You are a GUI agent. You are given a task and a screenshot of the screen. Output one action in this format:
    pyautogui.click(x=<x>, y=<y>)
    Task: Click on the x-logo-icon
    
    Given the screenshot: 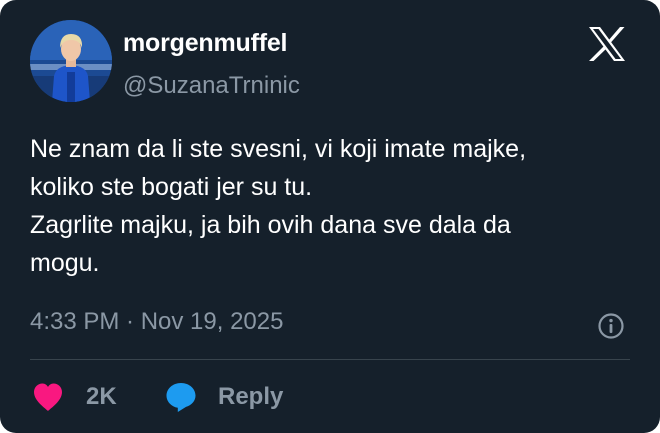 What is the action you would take?
    pyautogui.click(x=607, y=44)
    